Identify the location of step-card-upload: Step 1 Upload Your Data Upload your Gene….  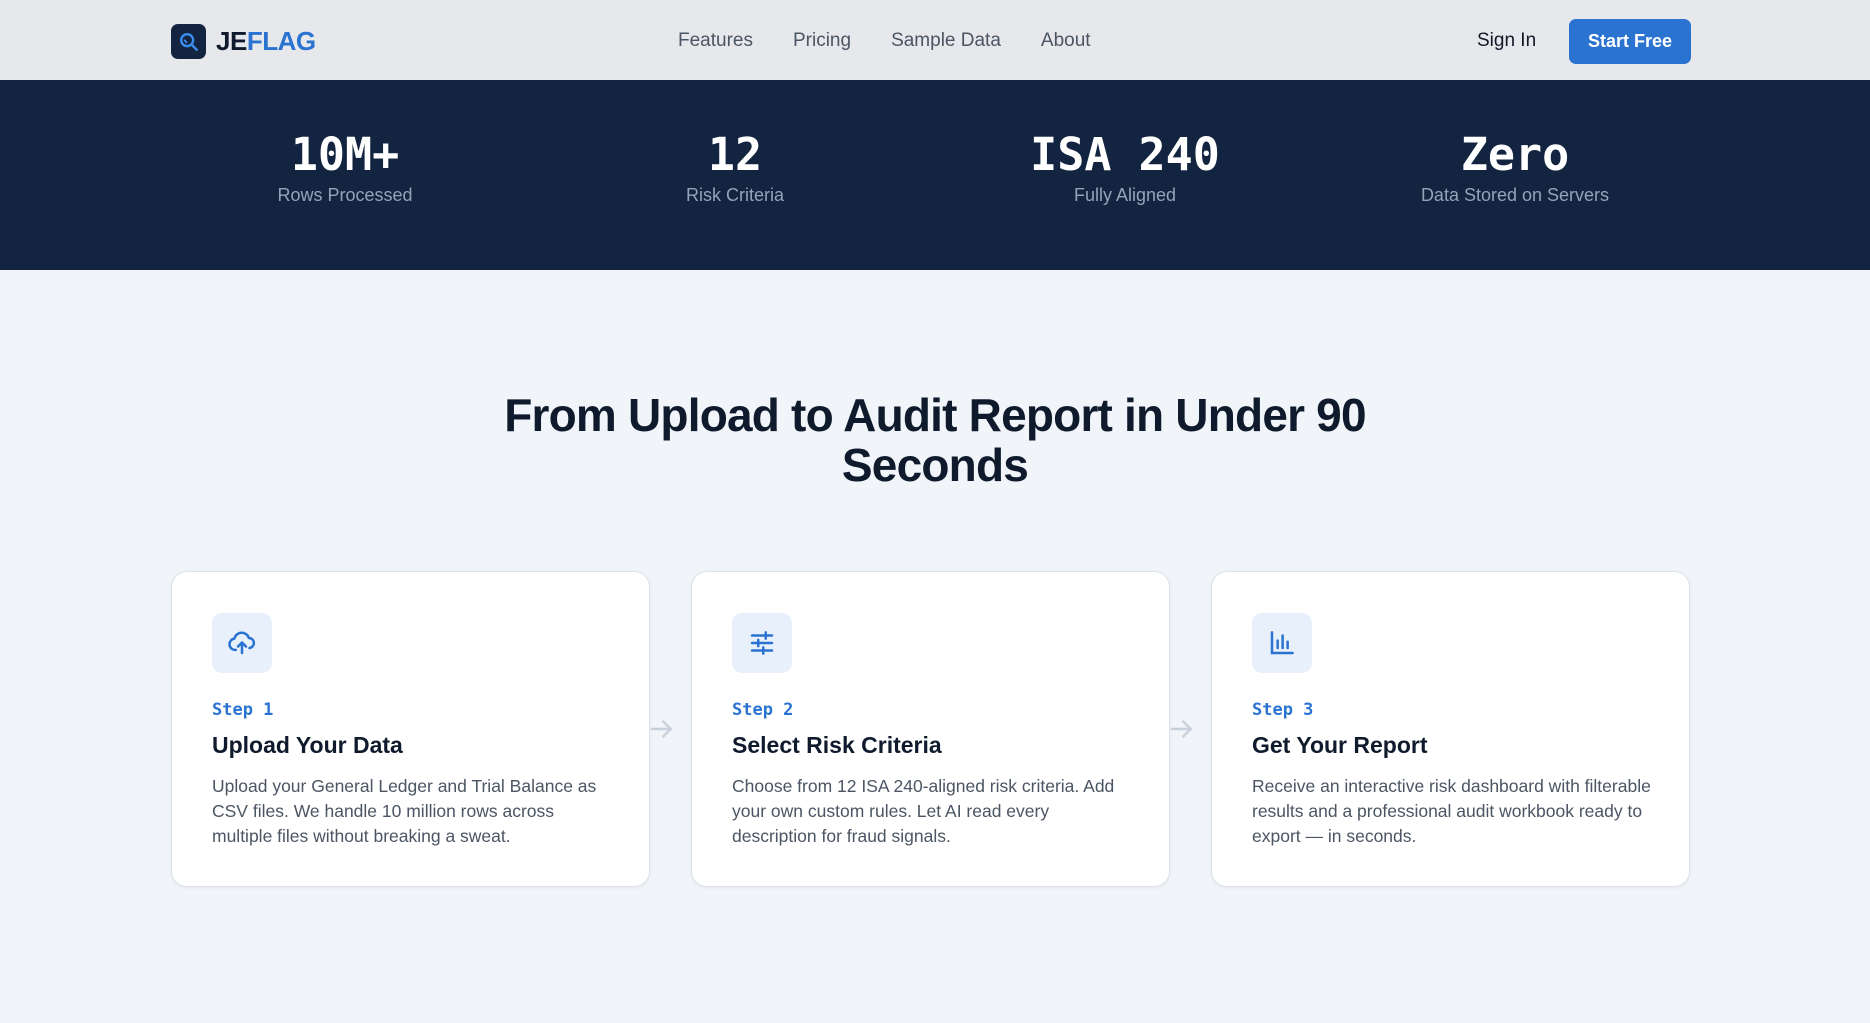
(410, 729).